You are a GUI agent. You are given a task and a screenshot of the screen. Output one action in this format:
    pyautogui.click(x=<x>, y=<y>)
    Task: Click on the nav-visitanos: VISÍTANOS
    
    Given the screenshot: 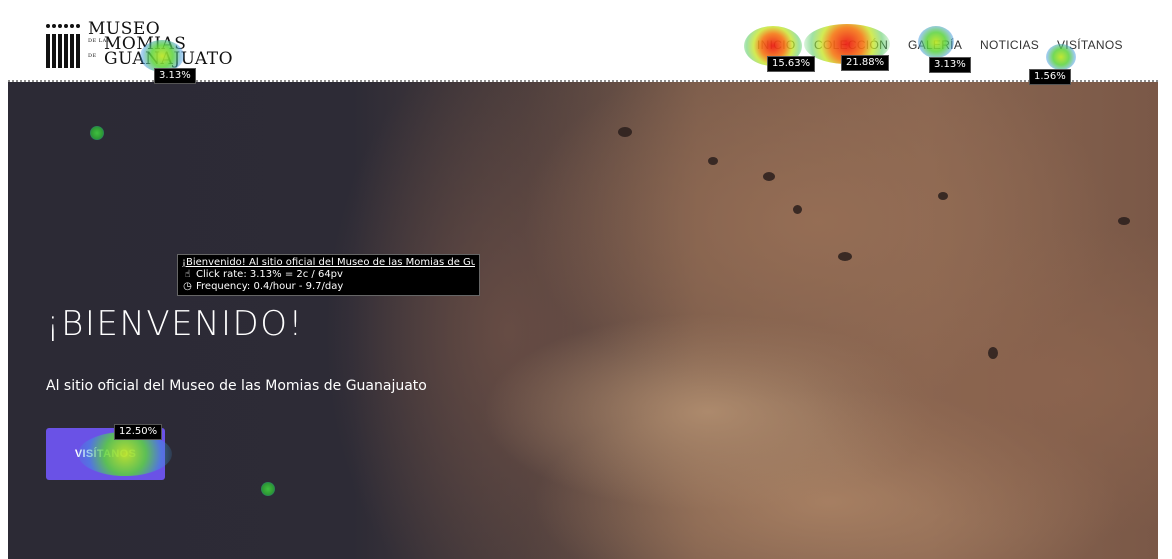 What is the action you would take?
    pyautogui.click(x=1090, y=45)
    